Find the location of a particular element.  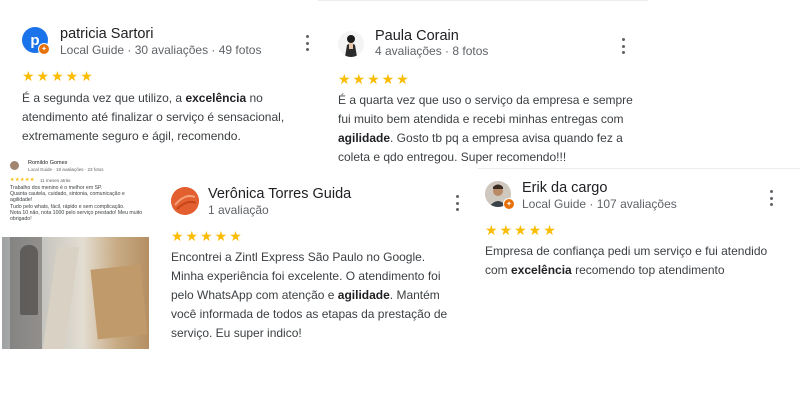

review-date: 11 meses atrás is located at coordinates (55, 180).